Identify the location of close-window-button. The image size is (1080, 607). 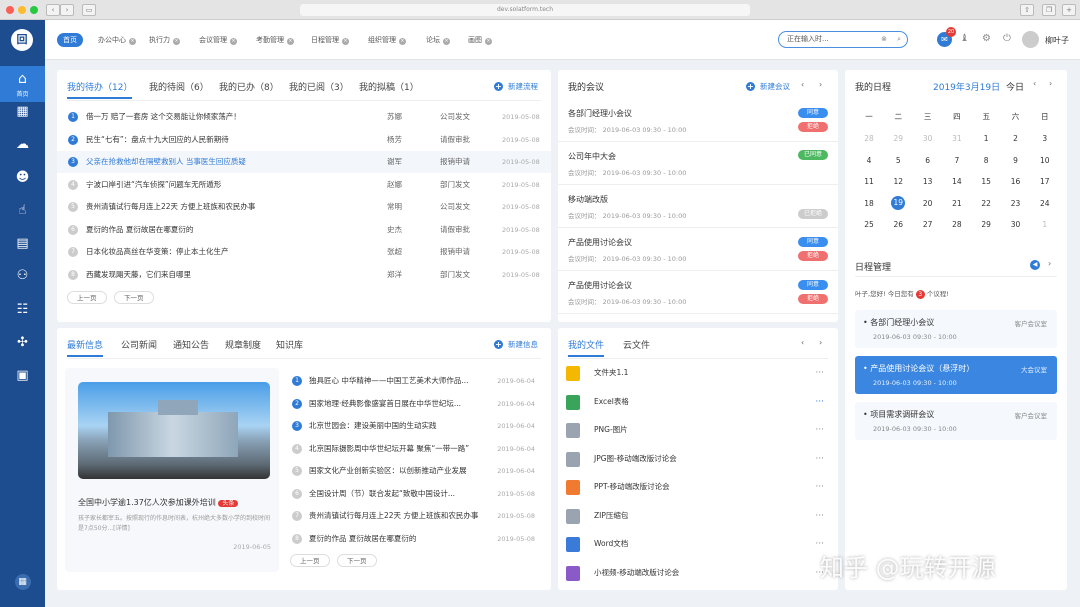
(10, 10).